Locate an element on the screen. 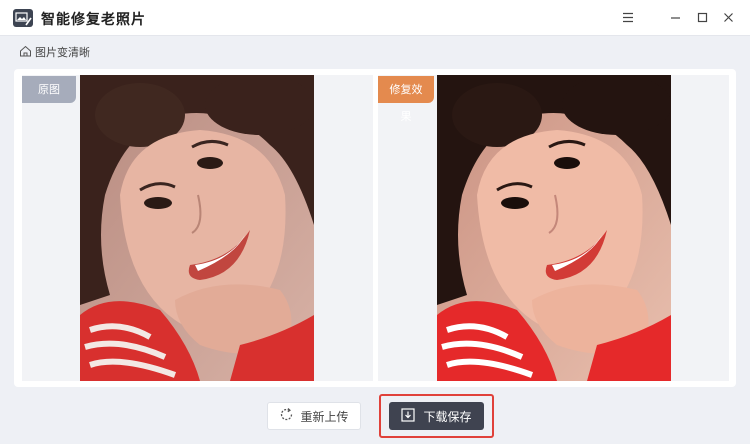 Image resolution: width=750 pixels, height=444 pixels. download-label: 下载保存 is located at coordinates (447, 416).